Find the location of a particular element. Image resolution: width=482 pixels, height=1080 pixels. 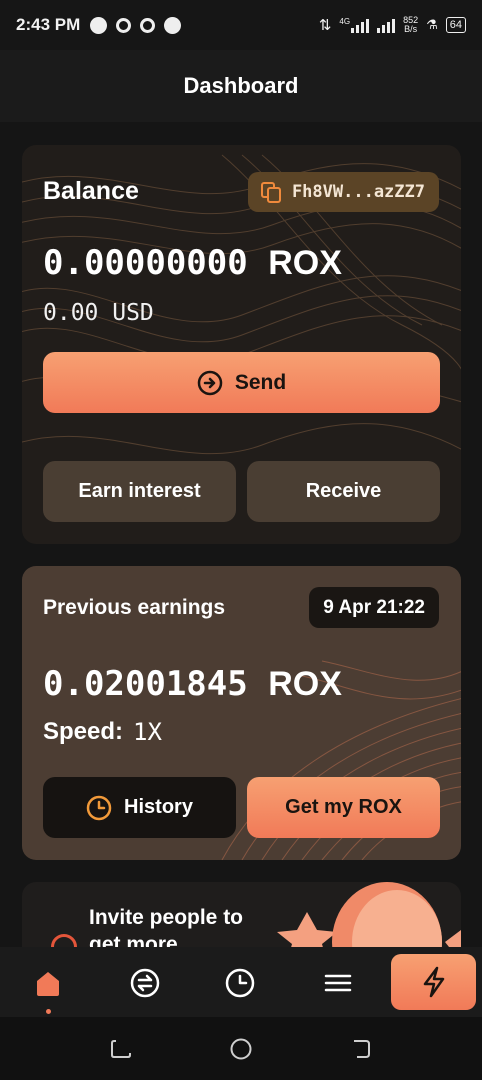

home-circle-icon is located at coordinates (241, 1049).